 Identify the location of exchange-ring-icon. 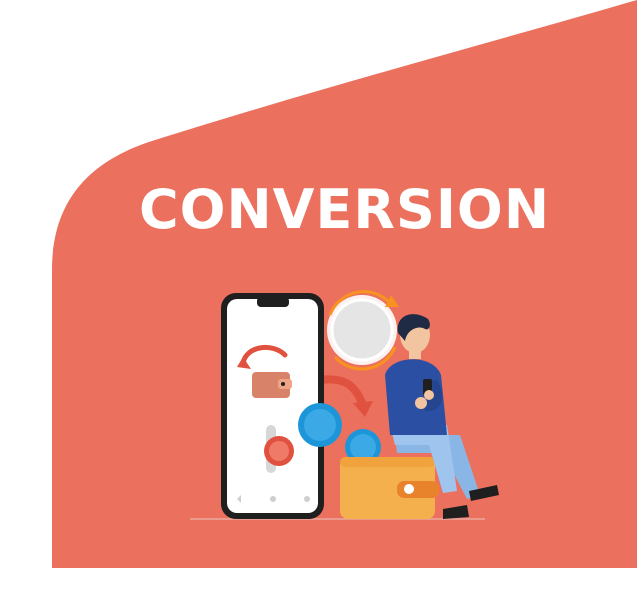
(363, 330).